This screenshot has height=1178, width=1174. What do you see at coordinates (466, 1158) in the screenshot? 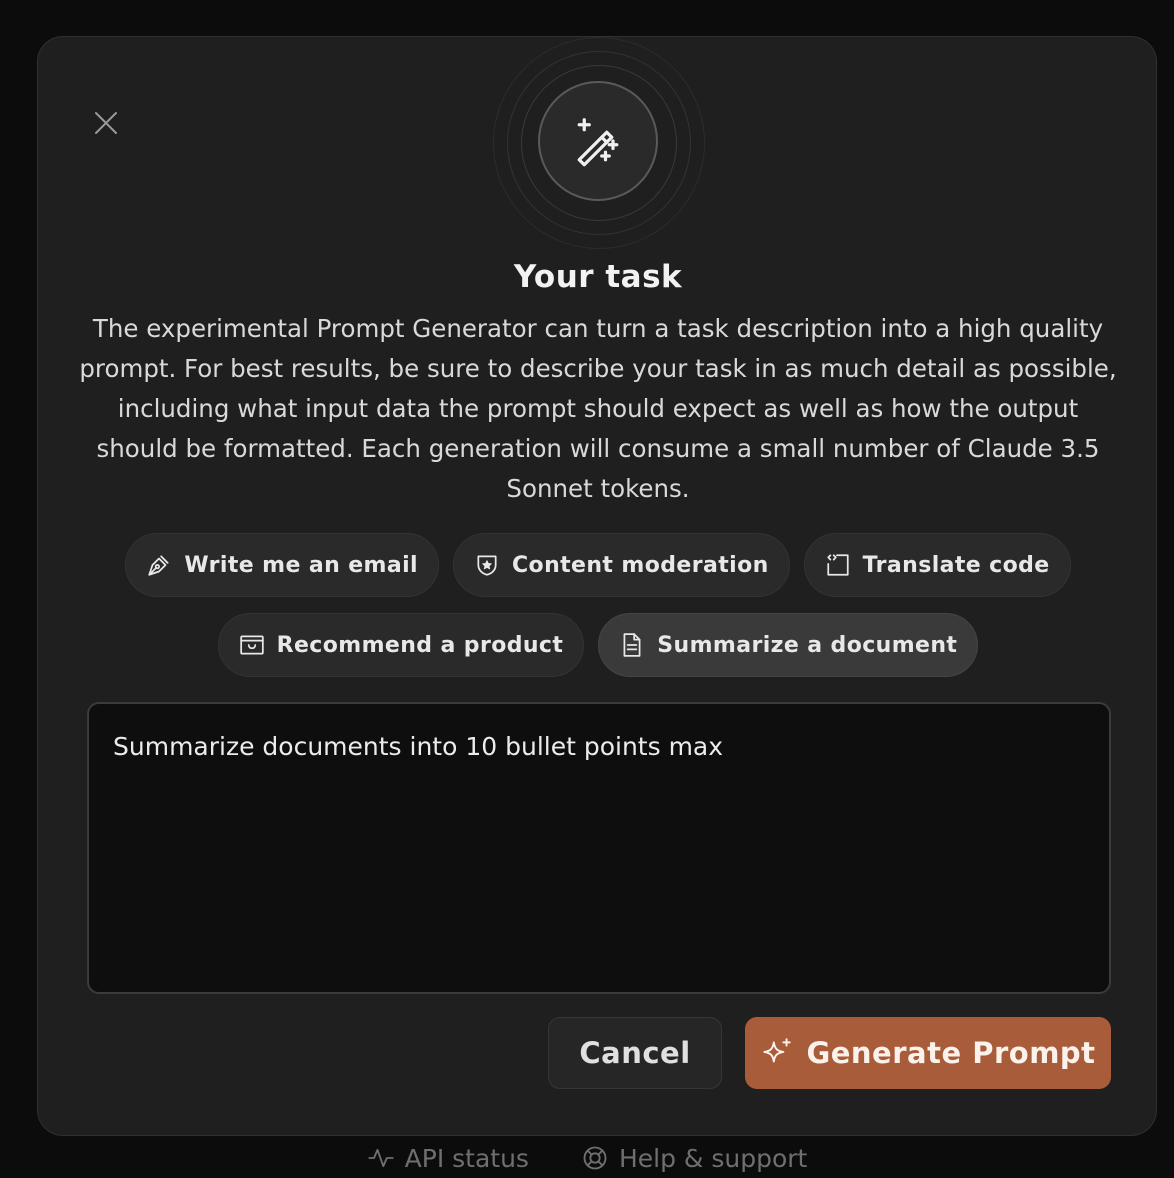
I see `api-status-label: API status` at bounding box center [466, 1158].